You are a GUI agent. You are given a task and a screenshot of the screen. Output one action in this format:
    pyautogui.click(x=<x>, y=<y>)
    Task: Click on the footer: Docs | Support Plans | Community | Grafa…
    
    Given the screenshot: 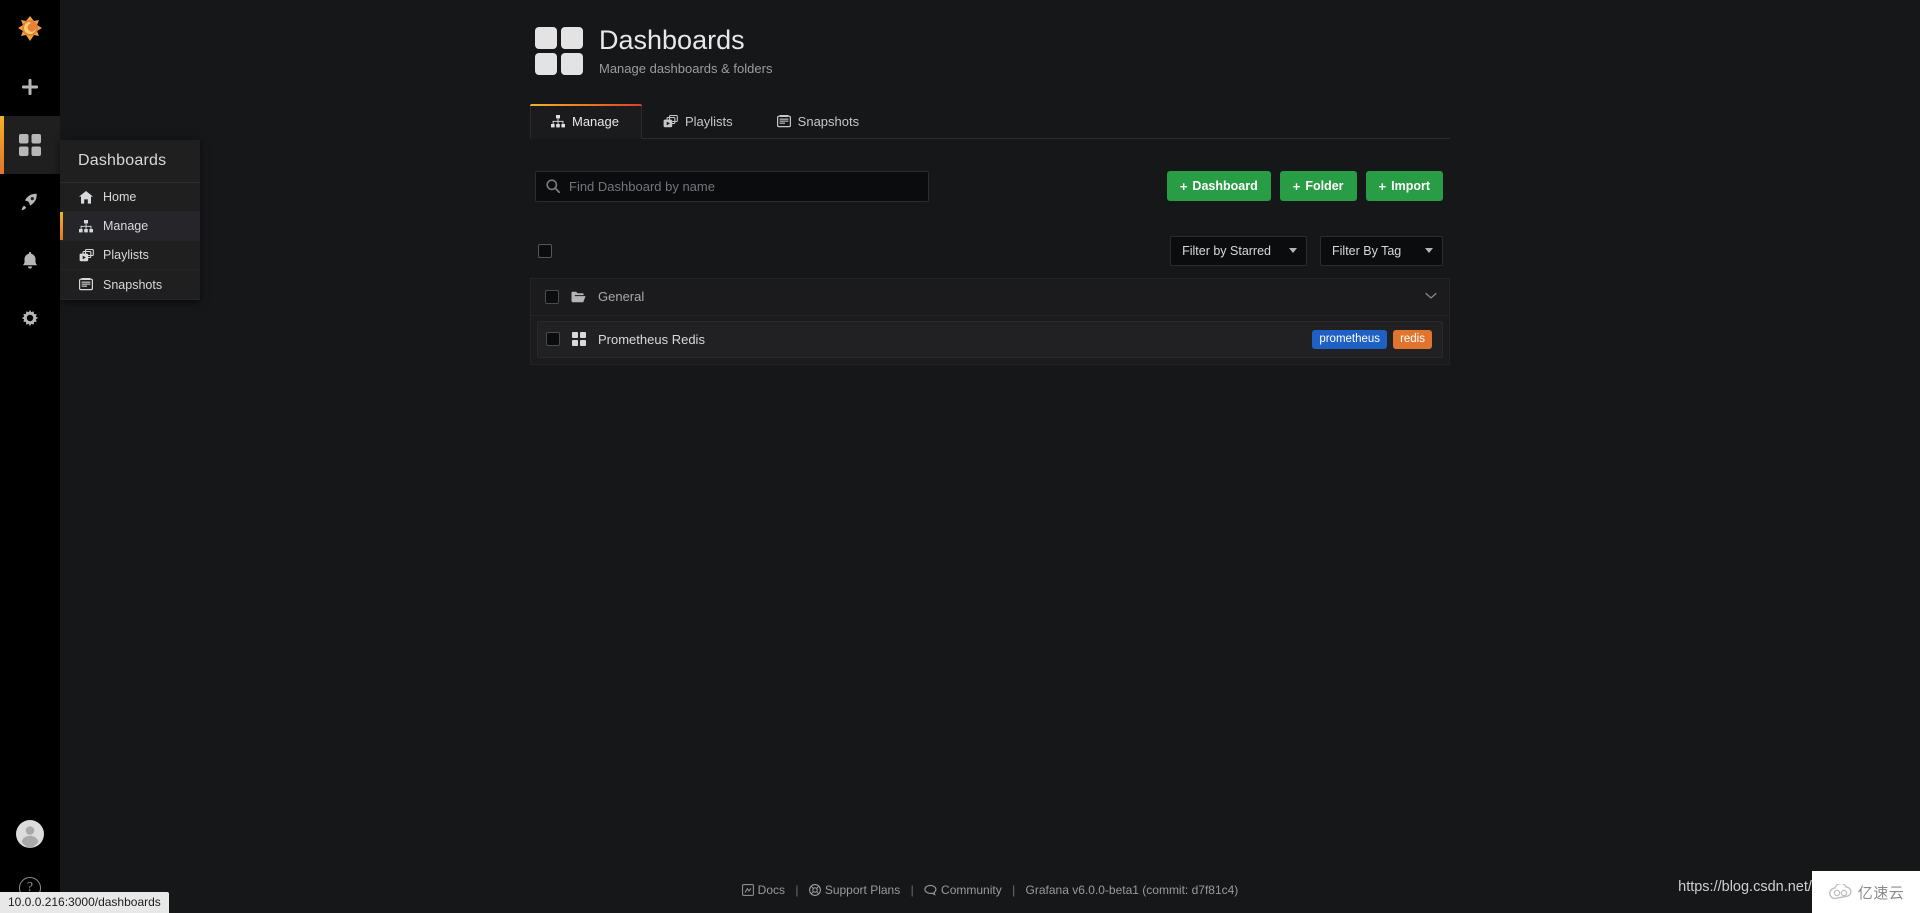 What is the action you would take?
    pyautogui.click(x=990, y=890)
    